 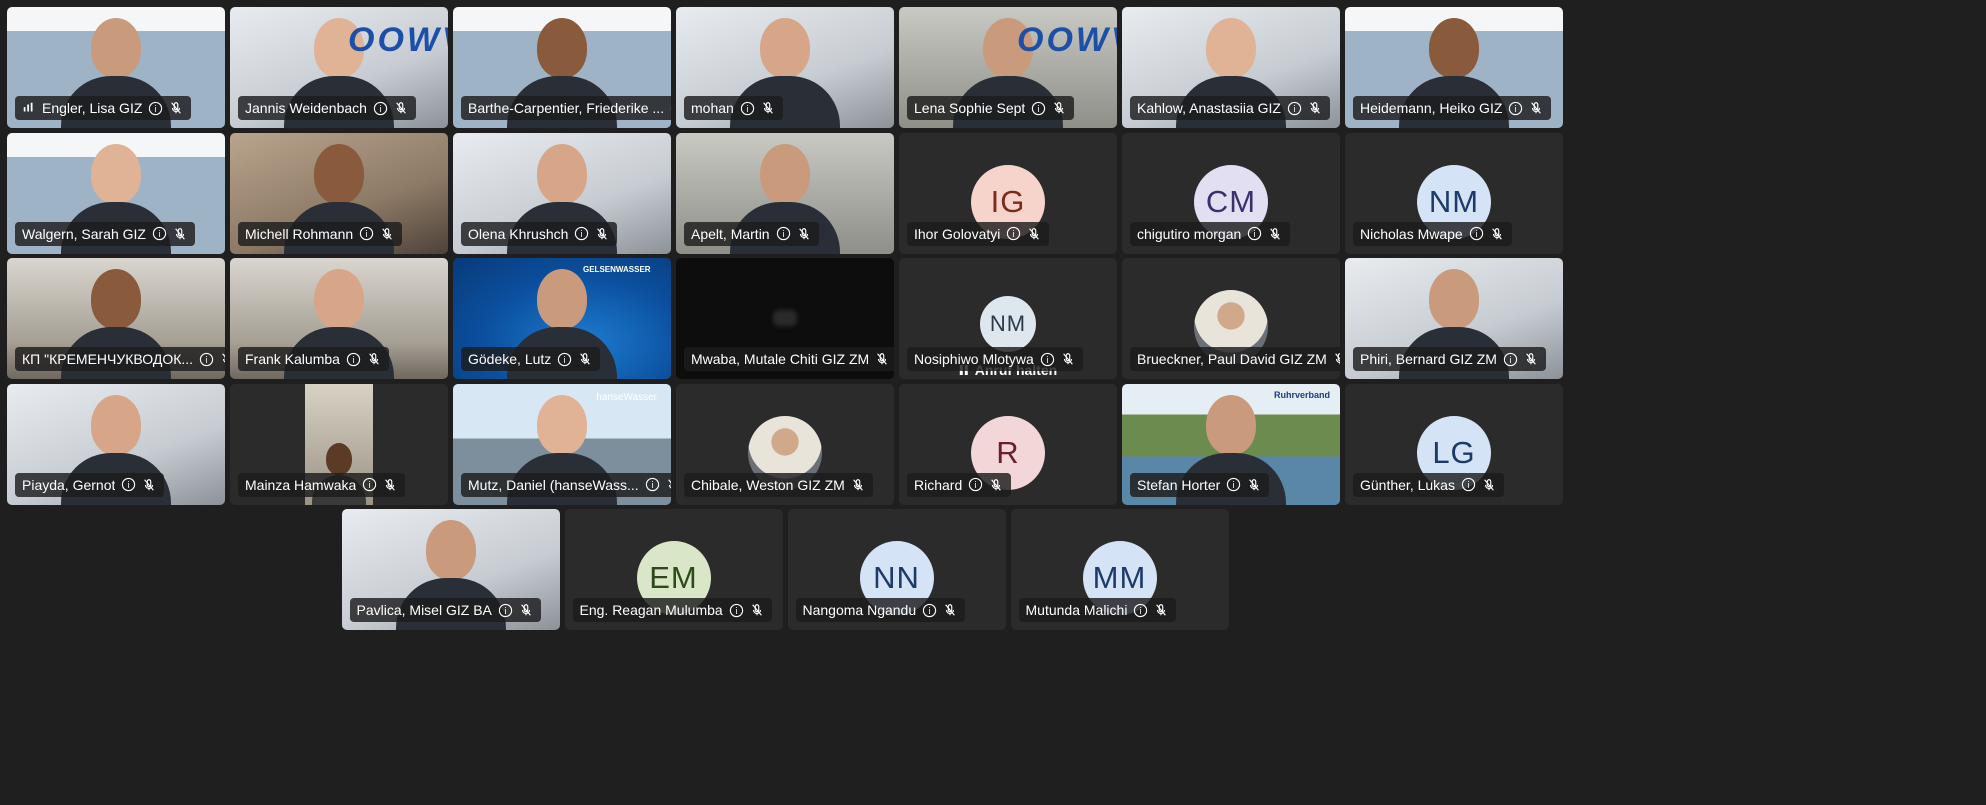 What do you see at coordinates (562, 193) in the screenshot?
I see `participant-tile: Olena Khrushch i` at bounding box center [562, 193].